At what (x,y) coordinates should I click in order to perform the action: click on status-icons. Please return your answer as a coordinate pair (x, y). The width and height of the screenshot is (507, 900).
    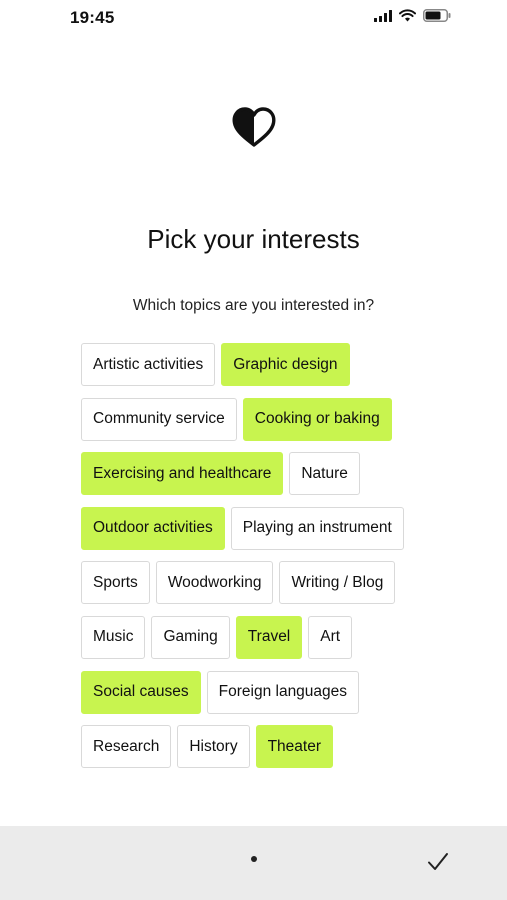
    Looking at the image, I should click on (412, 15).